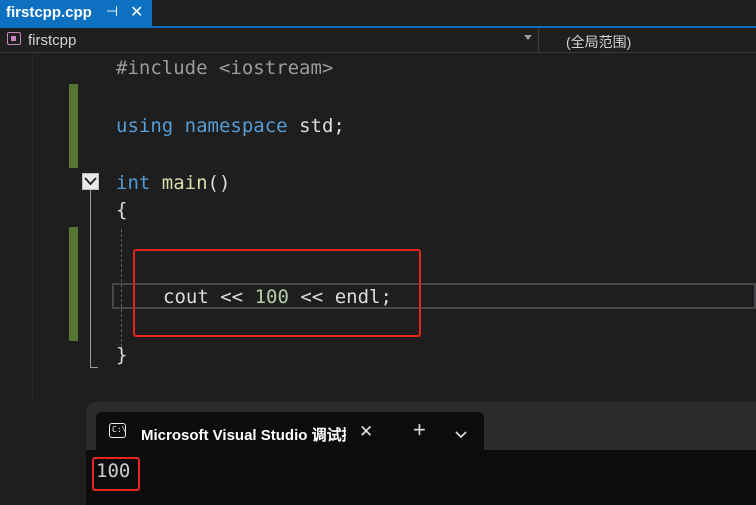 This screenshot has height=505, width=756. Describe the element at coordinates (162, 68) in the screenshot. I see `preprocessor-directive: #include` at that location.